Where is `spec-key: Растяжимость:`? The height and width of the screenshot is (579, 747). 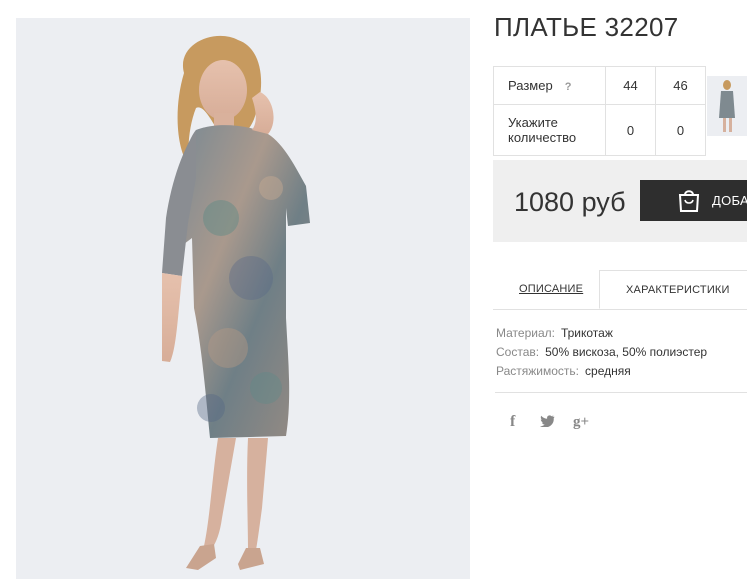
spec-key: Растяжимость: is located at coordinates (538, 371).